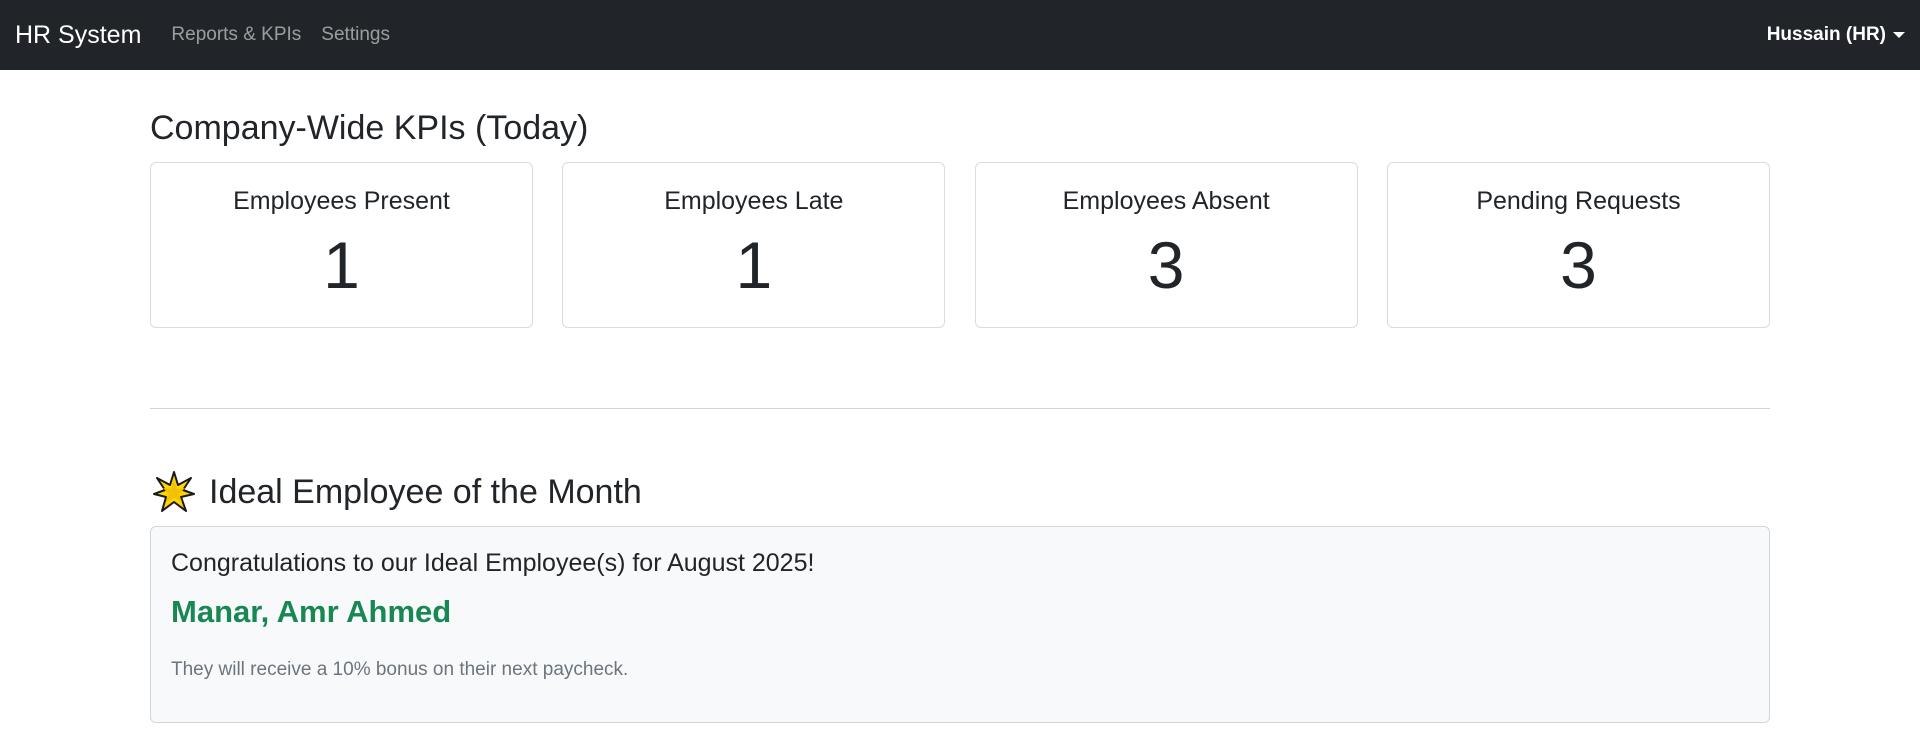  What do you see at coordinates (1166, 201) in the screenshot?
I see `kpi-label: Employees Absent` at bounding box center [1166, 201].